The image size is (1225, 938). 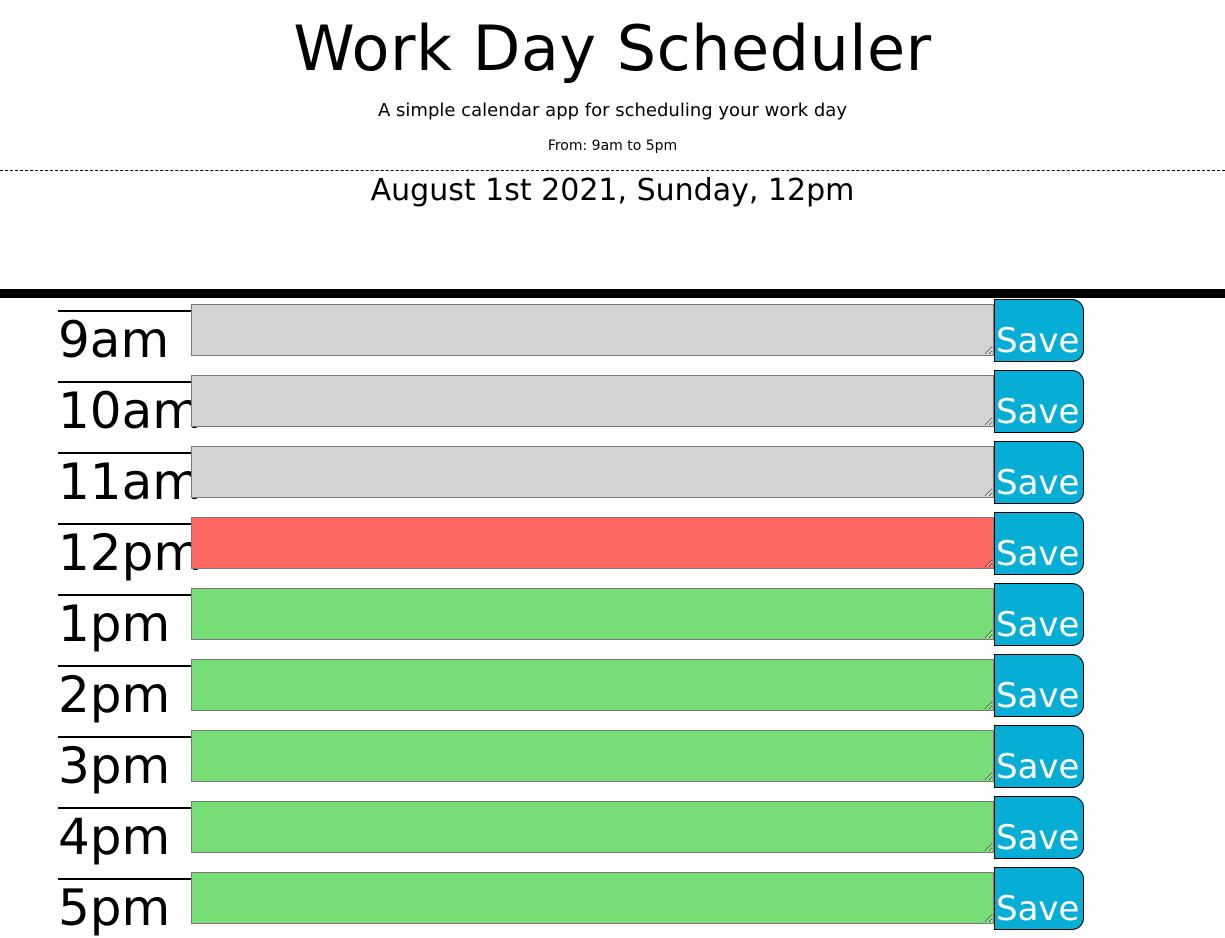 I want to click on hour-label: 9am, so click(x=124, y=339).